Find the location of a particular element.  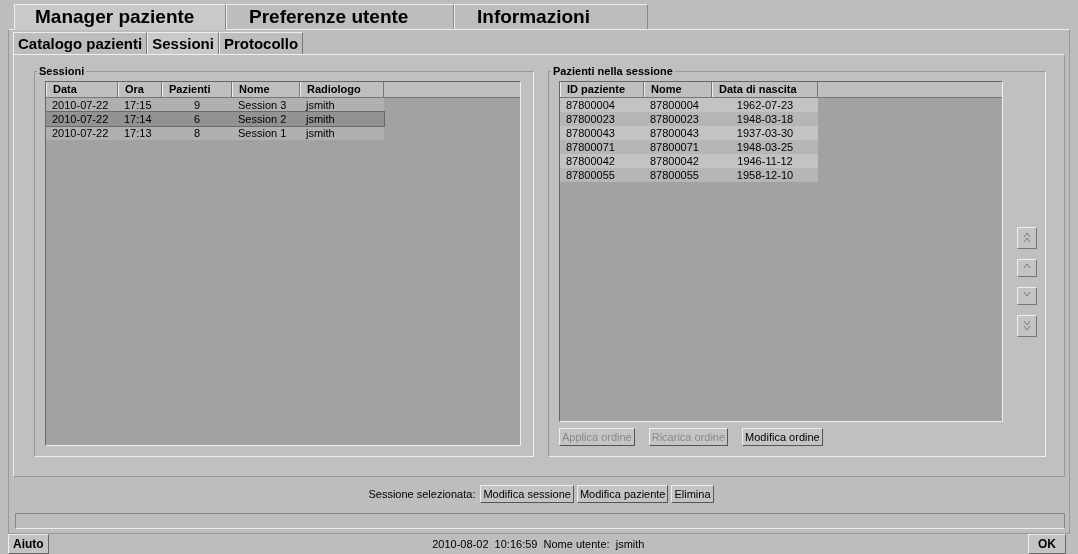

column-header: Pazienti is located at coordinates (197, 89).